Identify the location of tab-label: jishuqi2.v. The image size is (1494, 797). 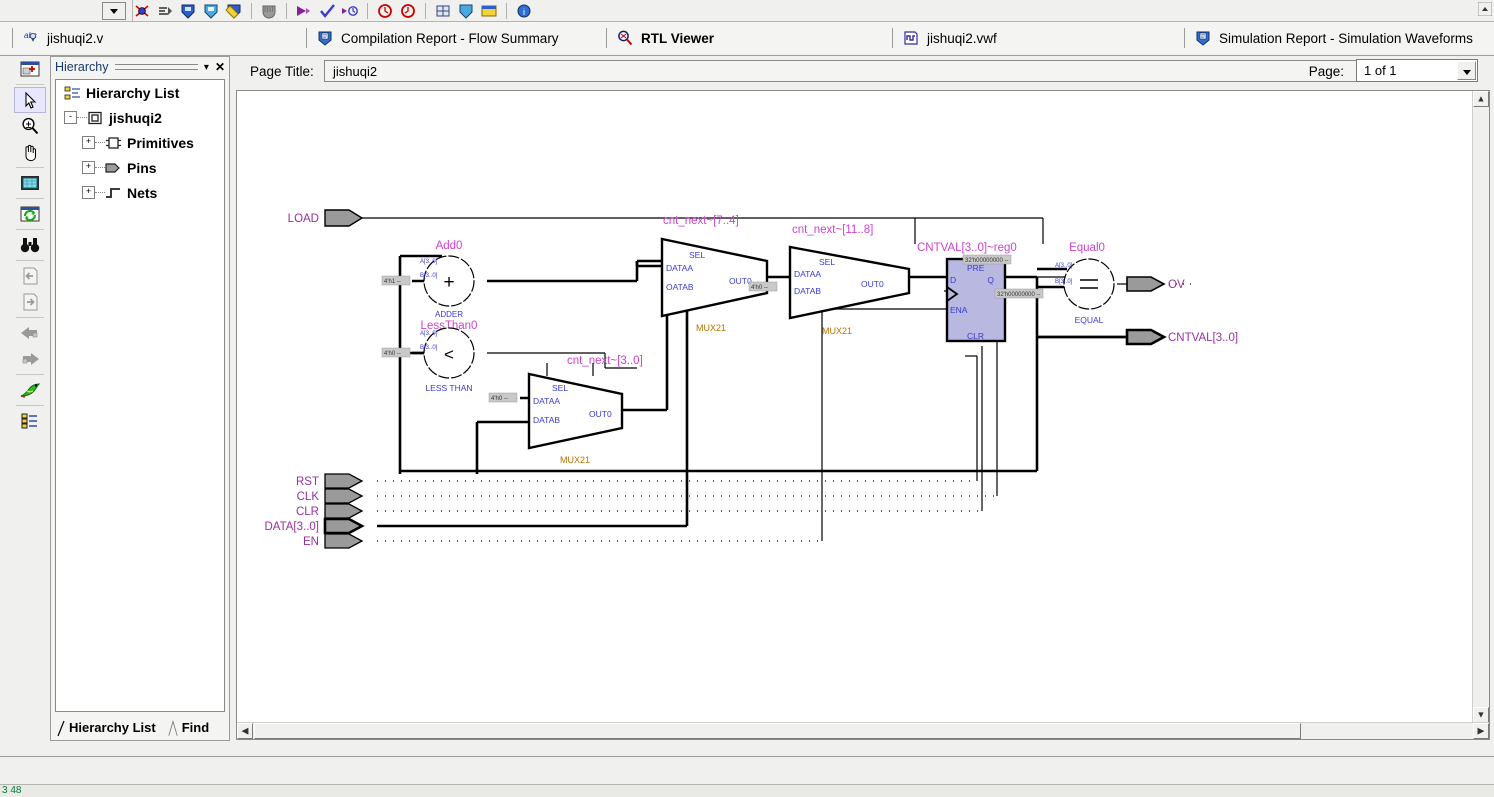
(75, 38).